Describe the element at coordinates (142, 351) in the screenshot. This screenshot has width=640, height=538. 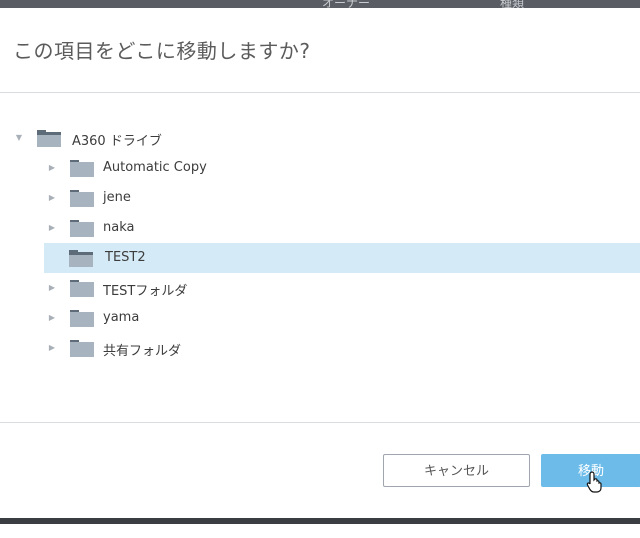
I see `tree-item-label: 共有フォルダ` at that location.